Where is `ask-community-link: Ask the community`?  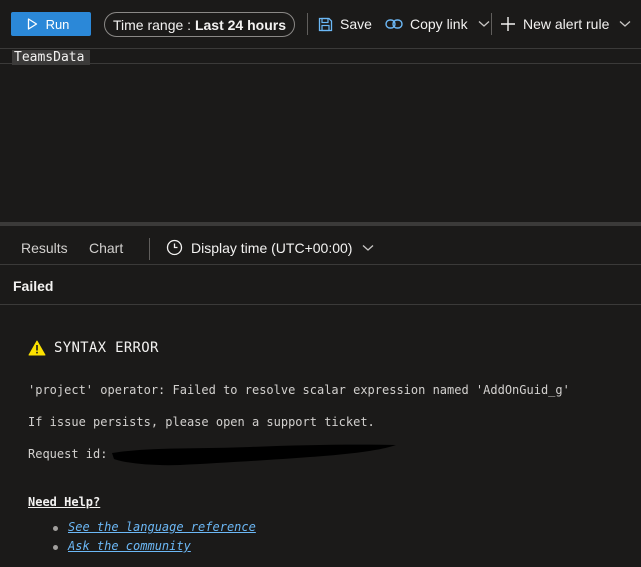
ask-community-link: Ask the community is located at coordinates (129, 546).